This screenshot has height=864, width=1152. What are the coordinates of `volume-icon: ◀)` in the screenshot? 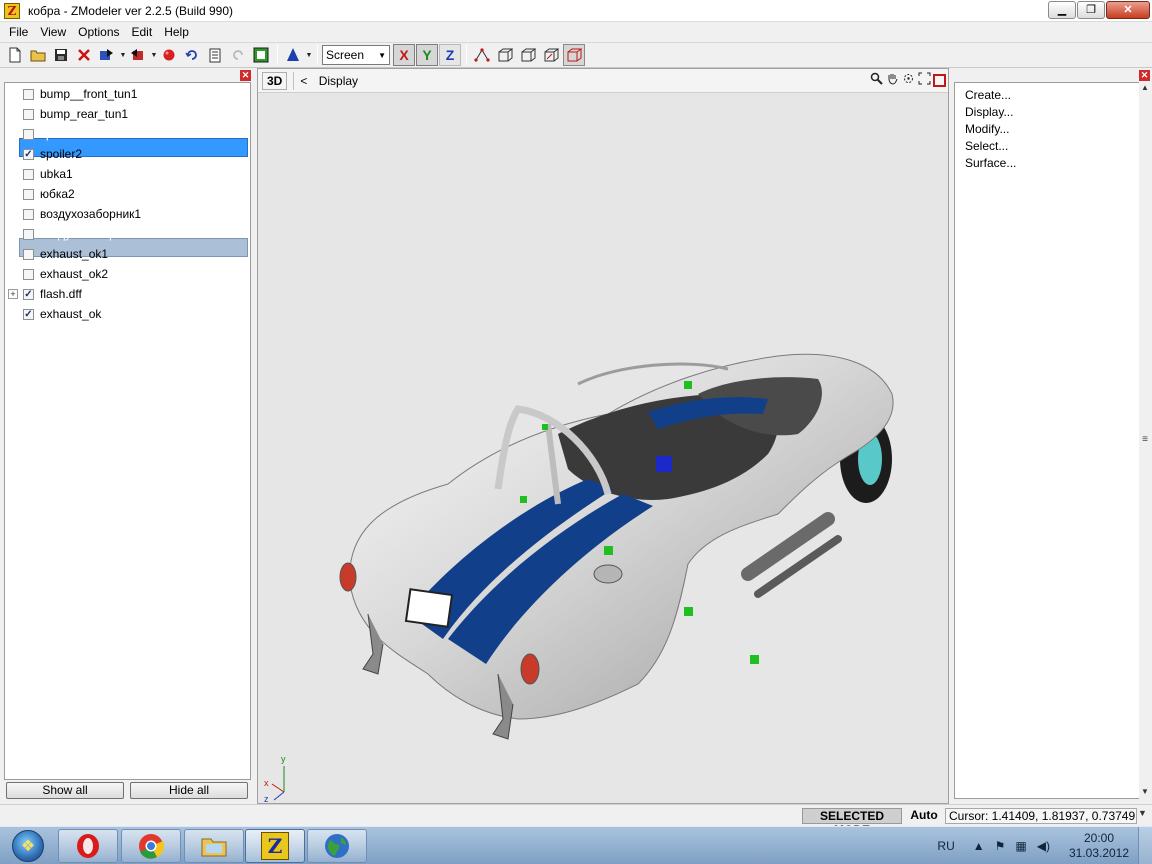 It's located at (1043, 846).